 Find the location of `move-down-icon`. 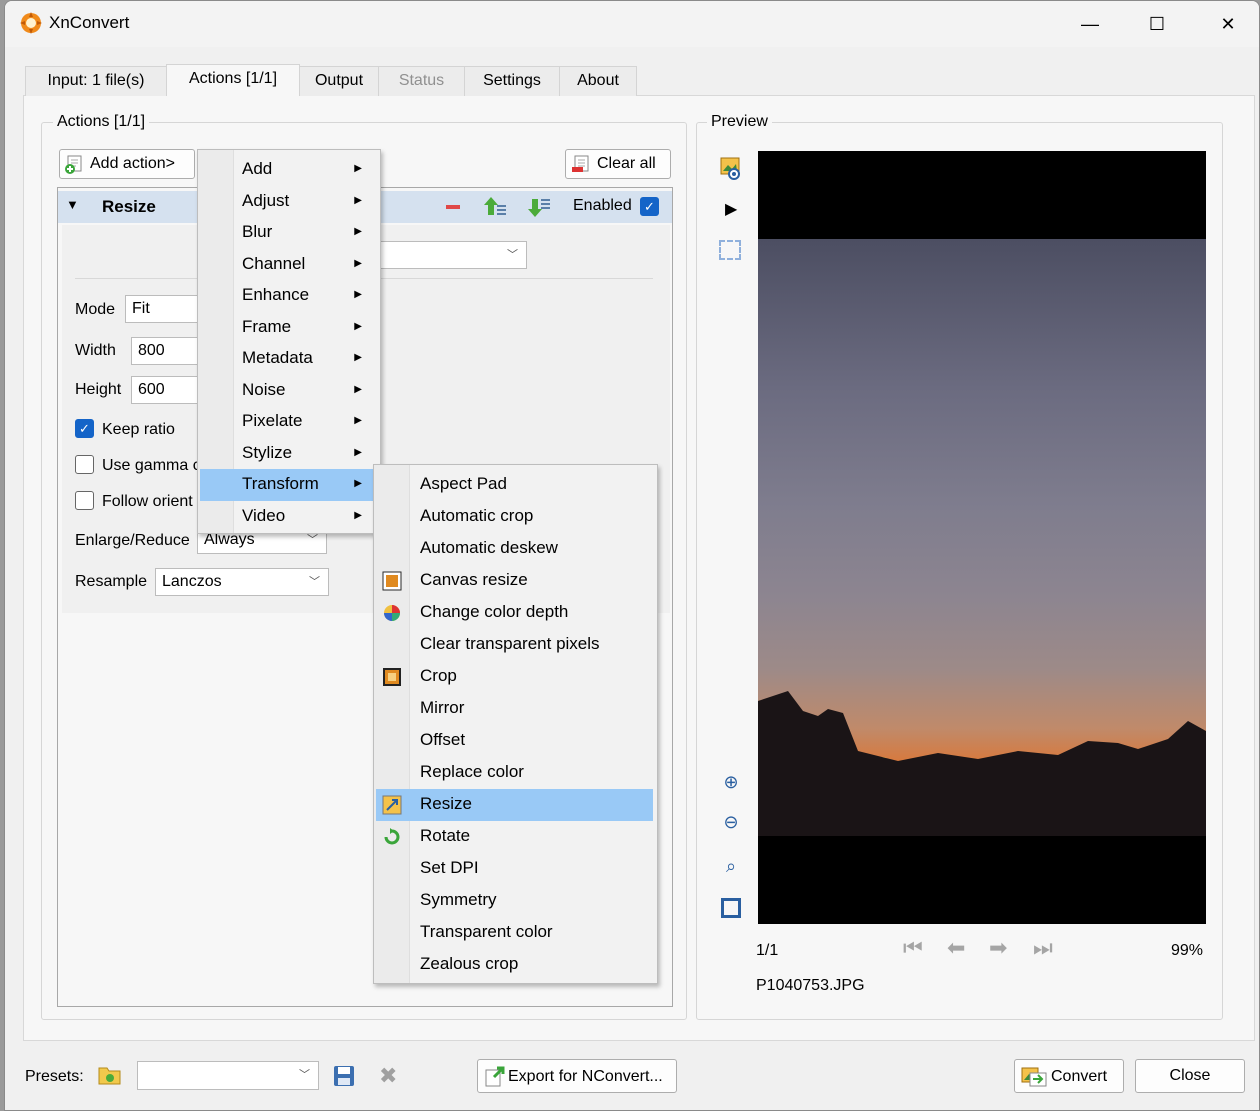

move-down-icon is located at coordinates (539, 207).